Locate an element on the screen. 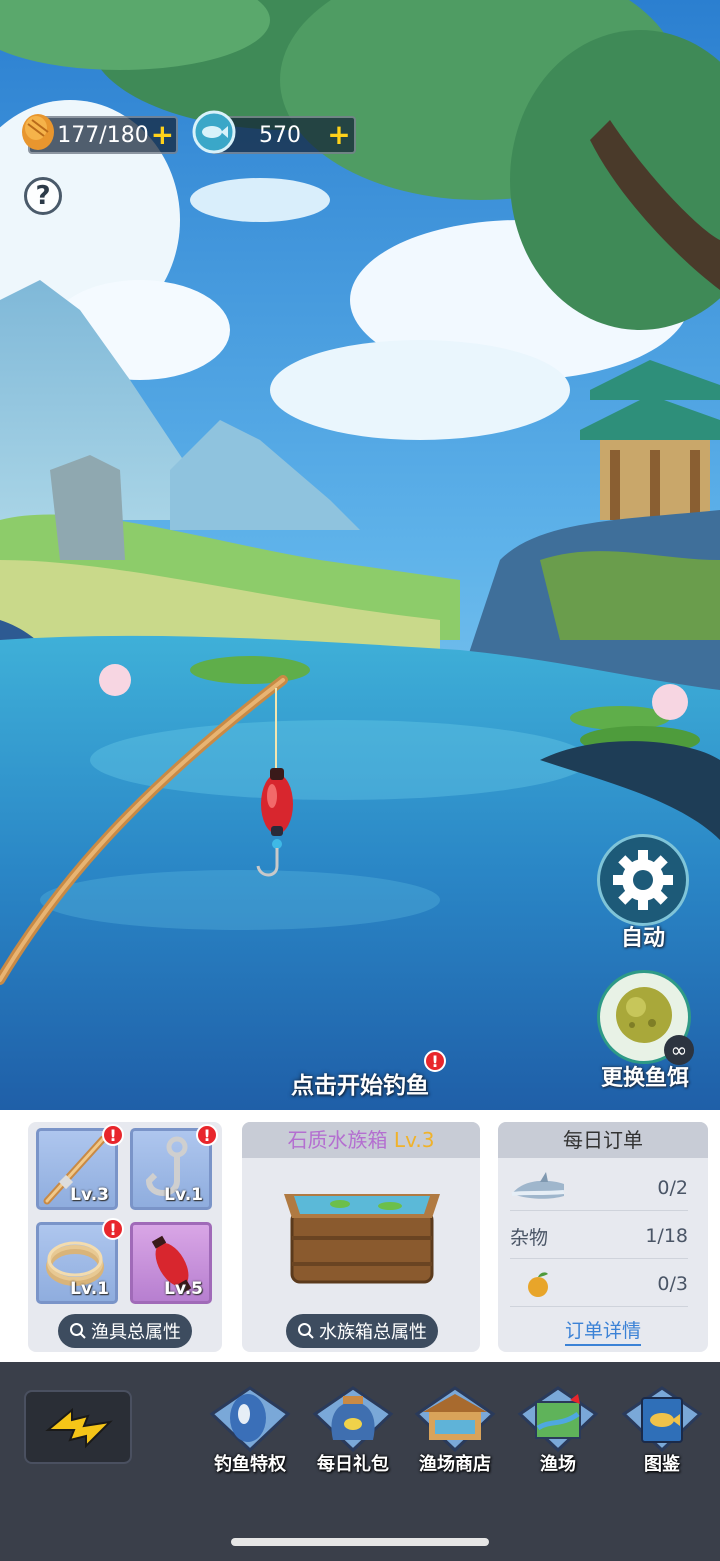  order-count: 1/18 is located at coordinates (666, 1236).